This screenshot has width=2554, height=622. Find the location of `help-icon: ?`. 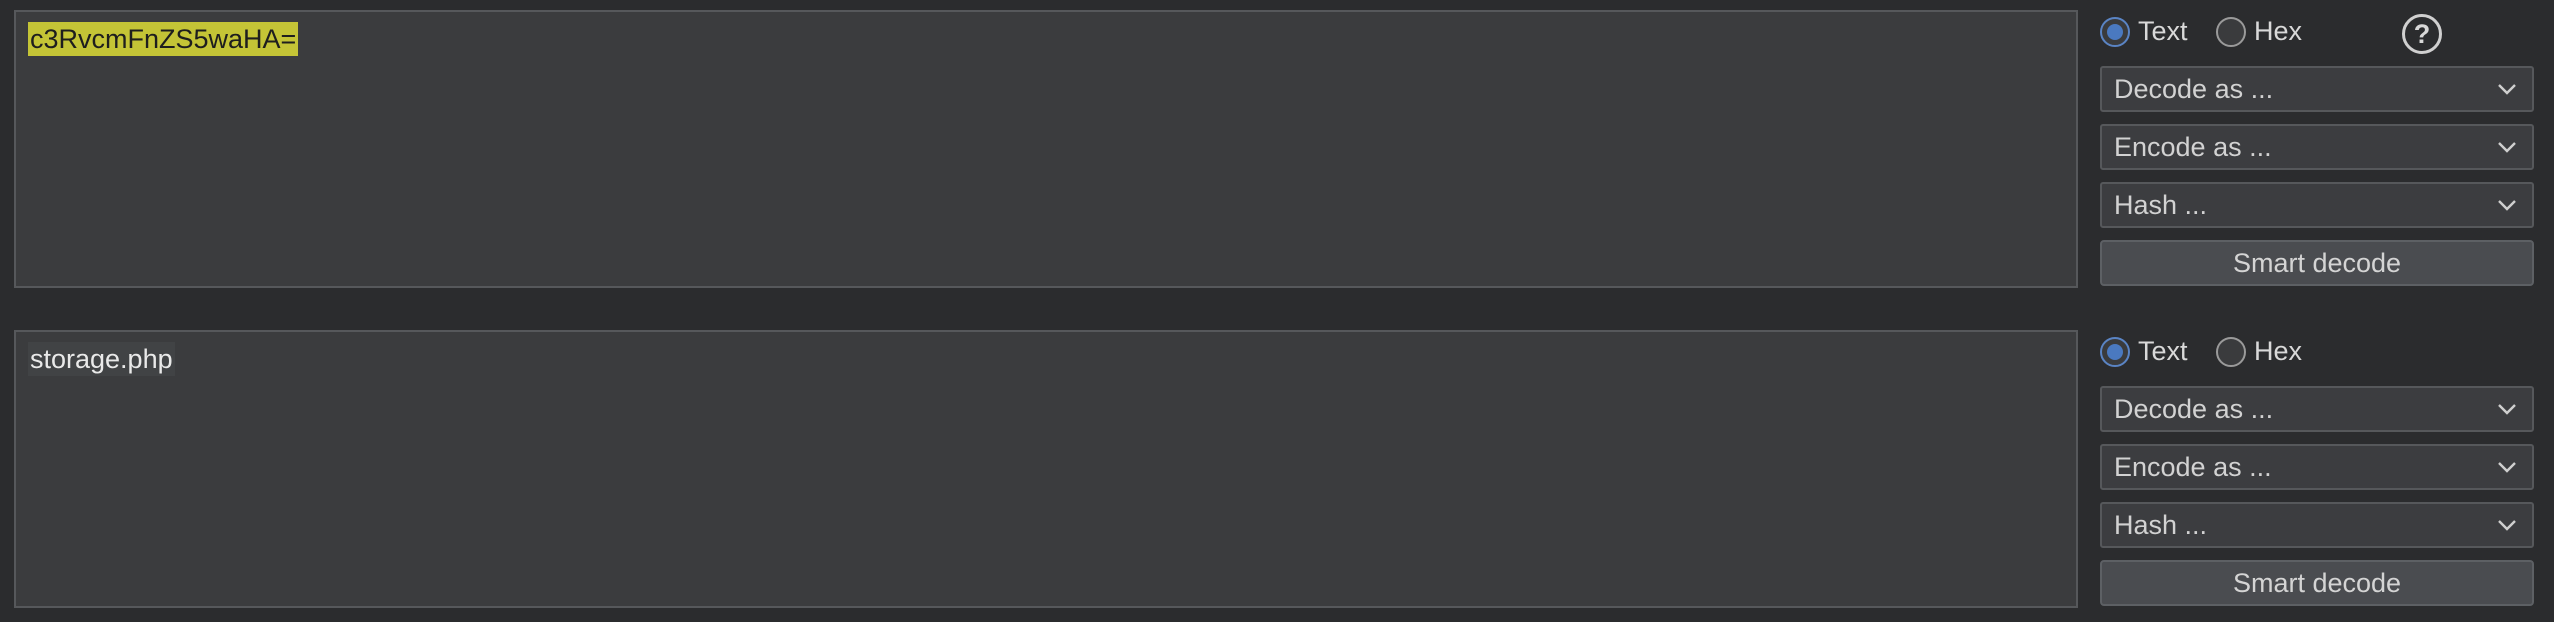

help-icon: ? is located at coordinates (2422, 34).